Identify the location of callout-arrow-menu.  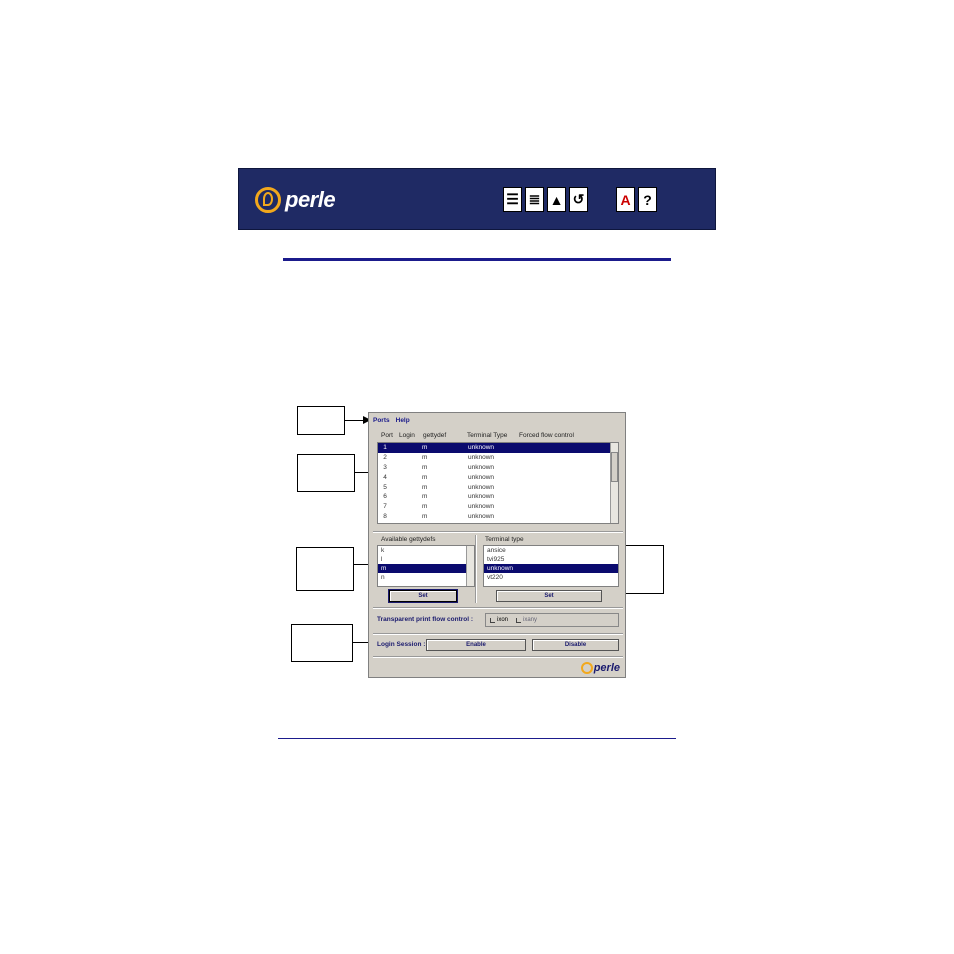
(358, 420).